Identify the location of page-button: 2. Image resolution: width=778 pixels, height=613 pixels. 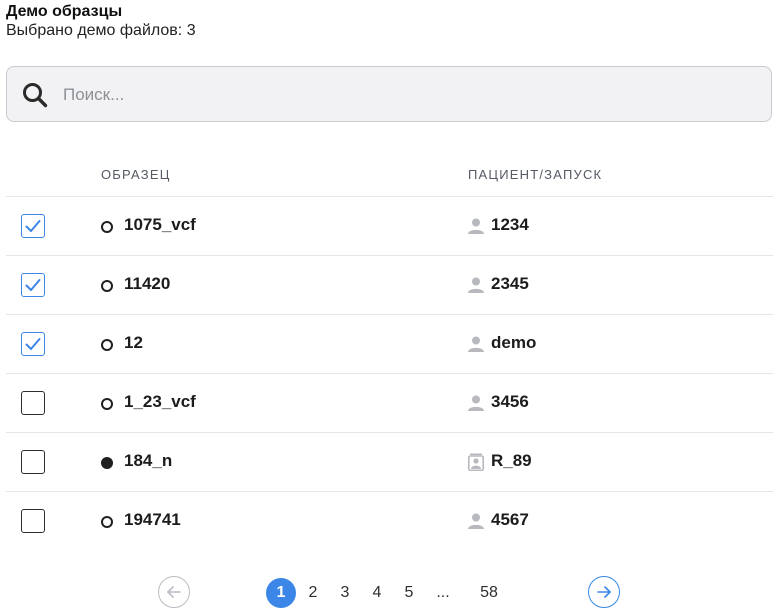
(313, 593).